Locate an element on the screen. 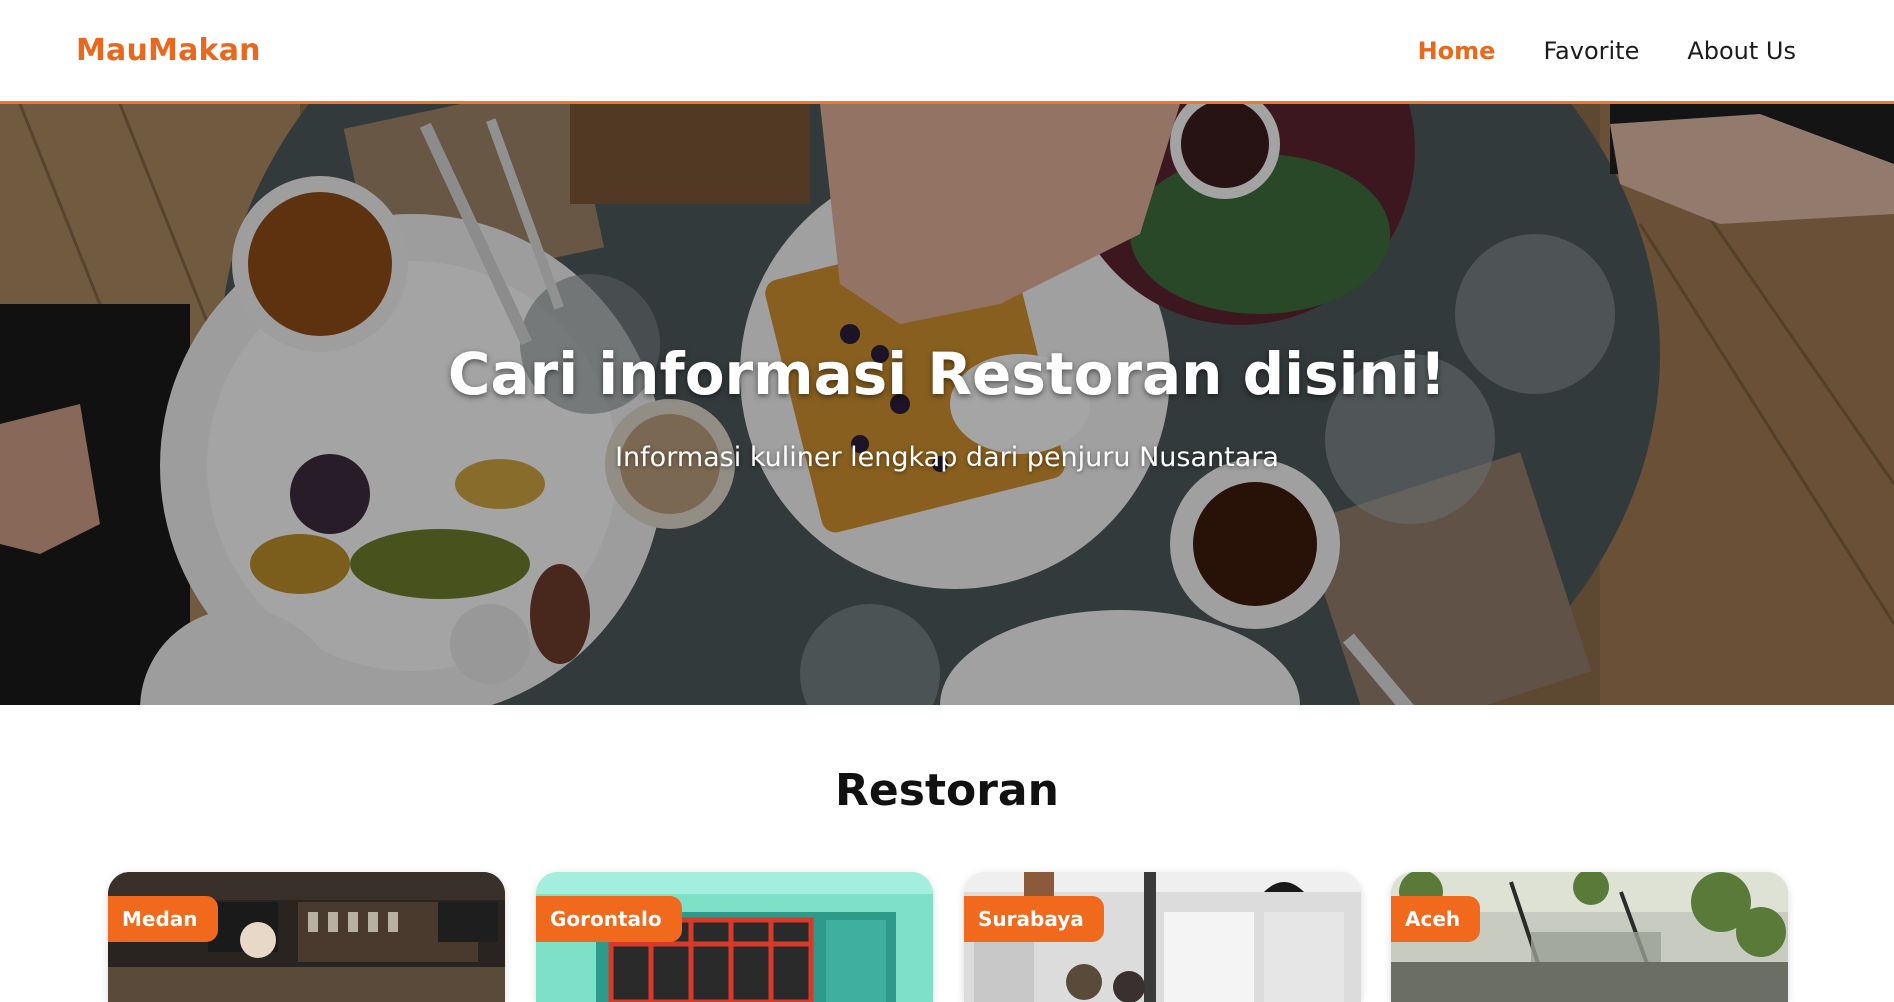 The image size is (1894, 1002). nav-link-about-us: About Us is located at coordinates (1741, 51).